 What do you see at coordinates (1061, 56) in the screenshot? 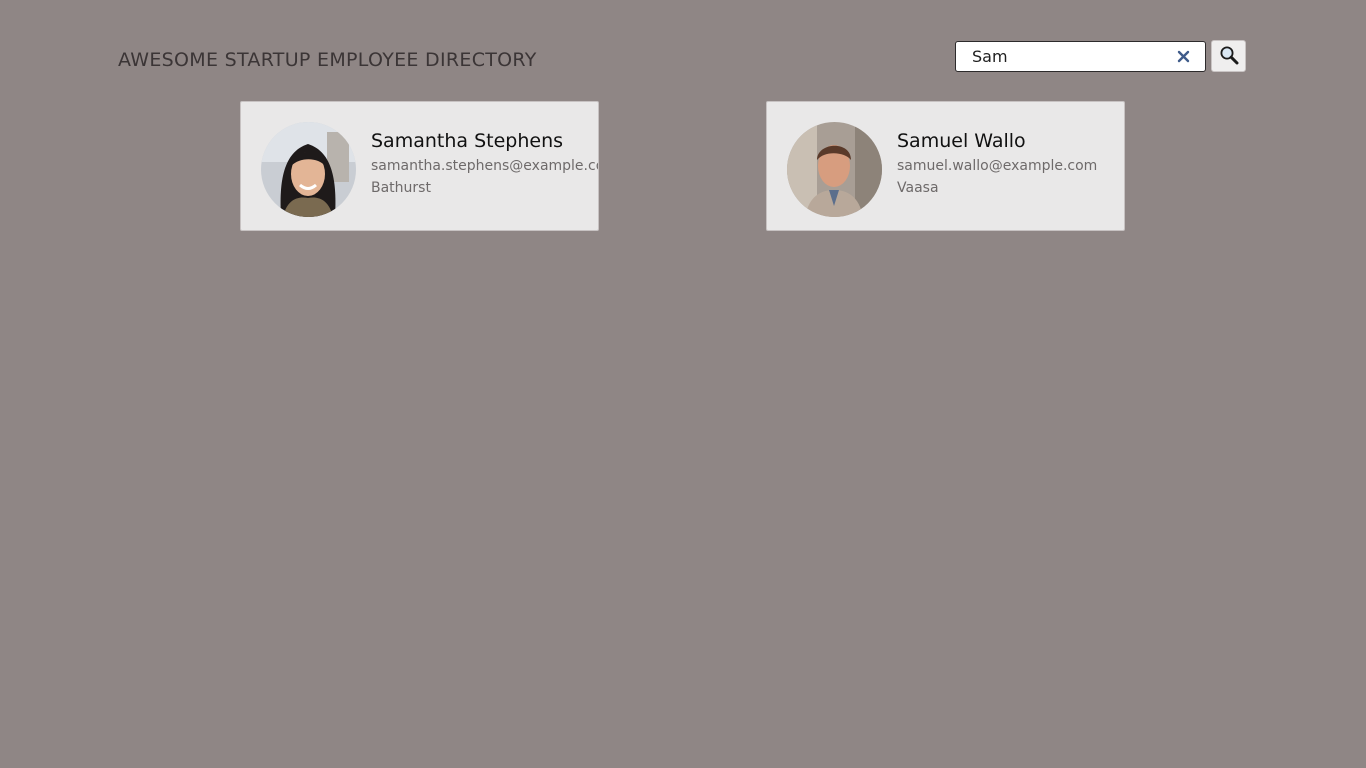
I see `search-input` at bounding box center [1061, 56].